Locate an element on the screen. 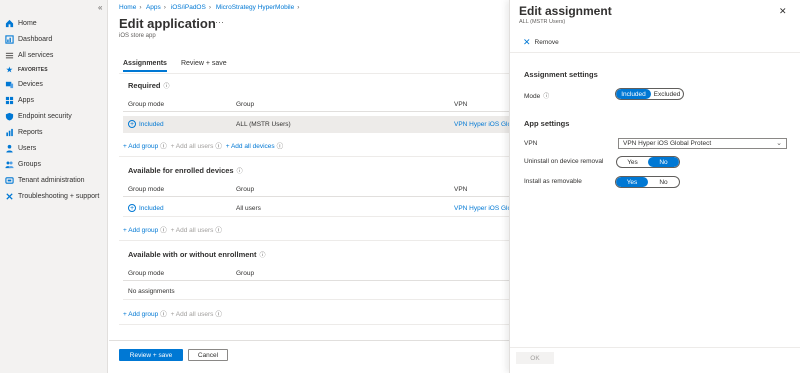  sidebar-item-devices: Devices is located at coordinates (54, 84).